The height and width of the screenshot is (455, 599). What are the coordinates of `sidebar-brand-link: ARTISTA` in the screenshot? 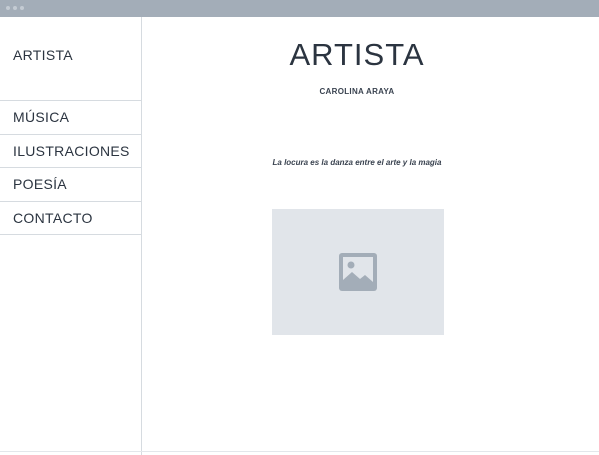 It's located at (43, 55).